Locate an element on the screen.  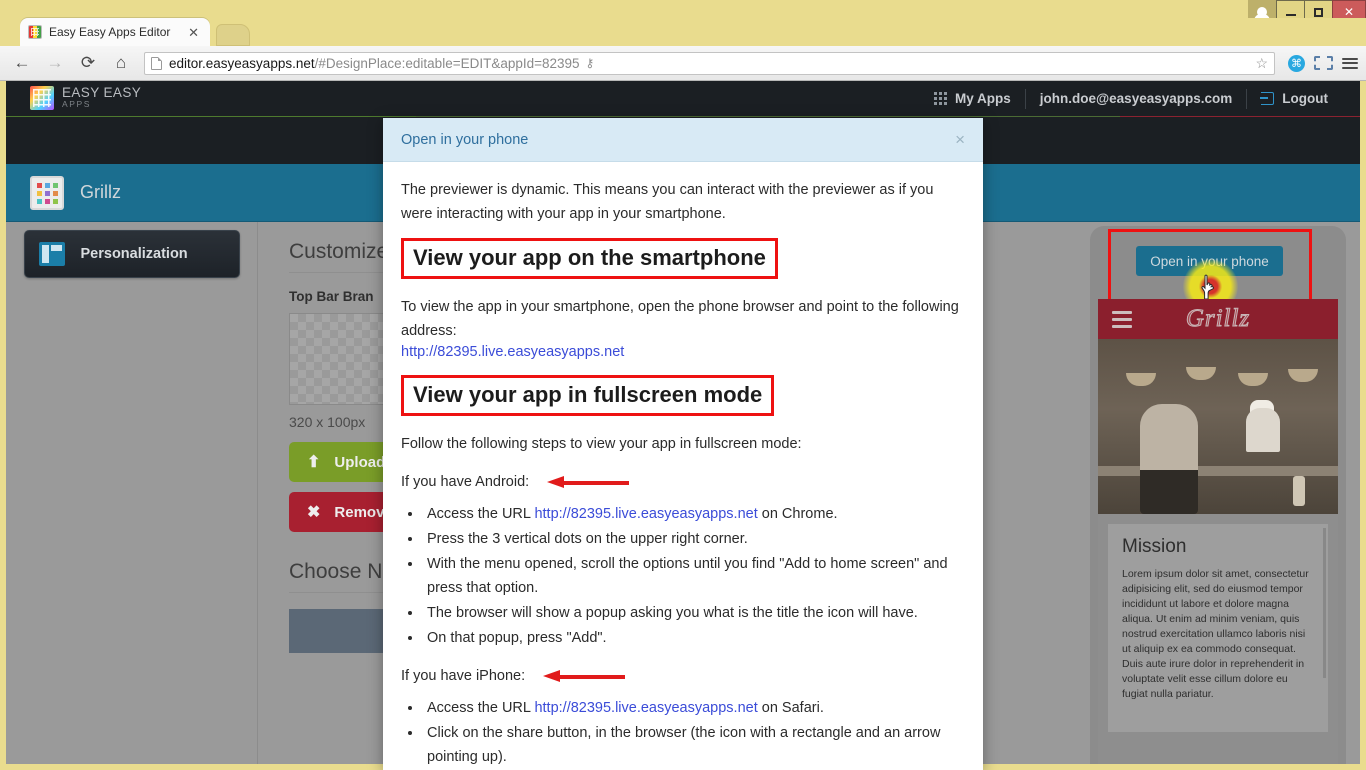
phone-logo: Grillz is located at coordinates (1218, 319).